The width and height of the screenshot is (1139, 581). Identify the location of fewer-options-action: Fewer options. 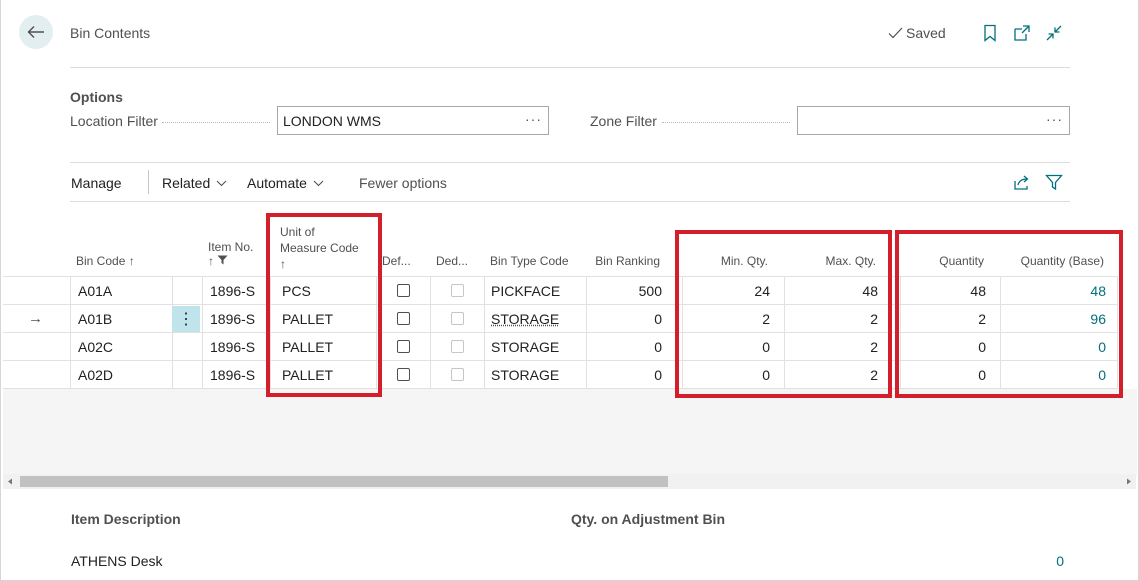
(403, 183).